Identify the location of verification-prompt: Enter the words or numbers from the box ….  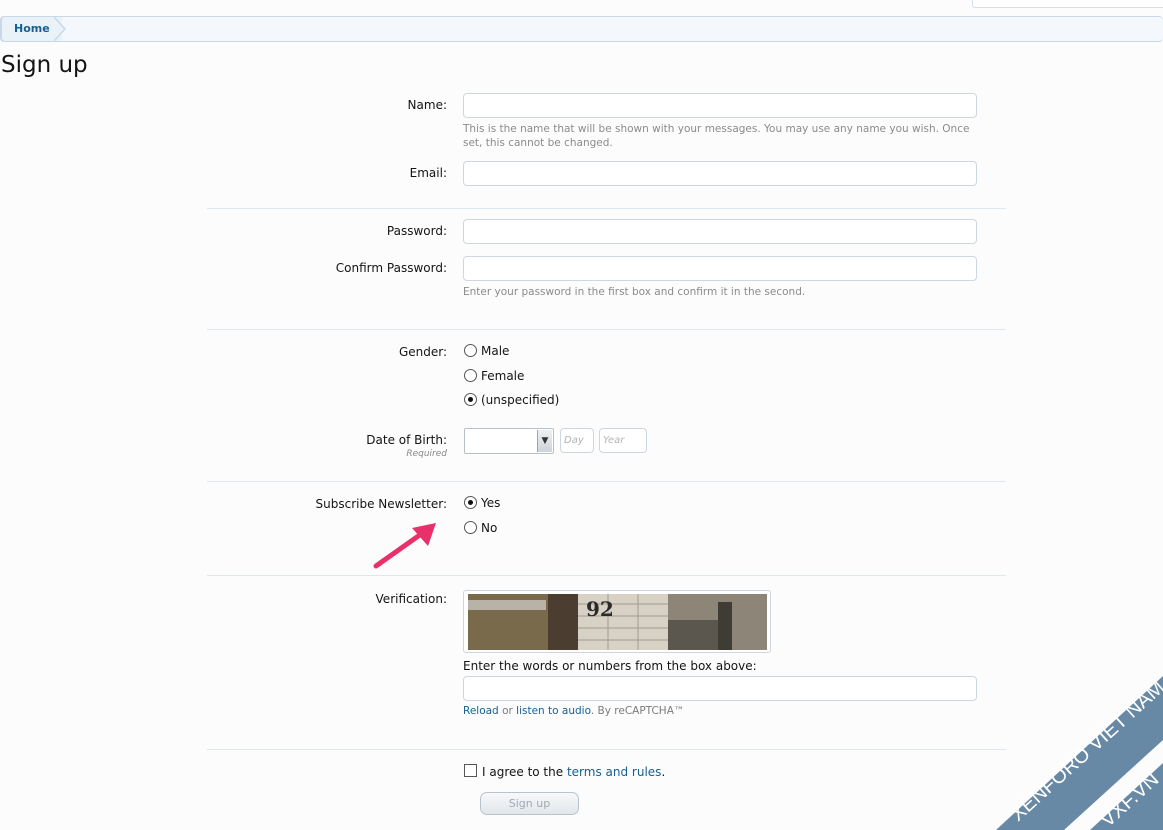
(610, 666).